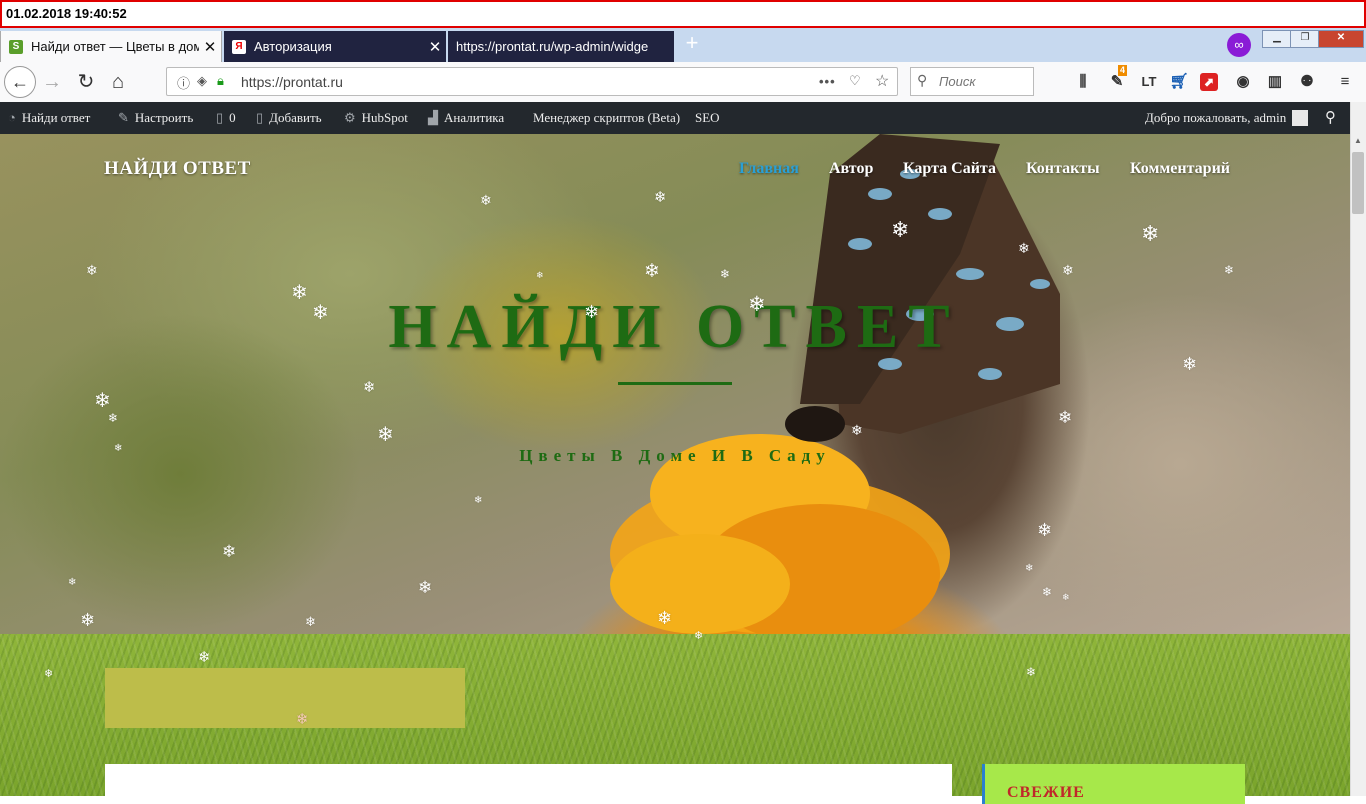 Image resolution: width=1366 pixels, height=804 pixels. I want to click on wp-customize-label: Настроить, so click(164, 117).